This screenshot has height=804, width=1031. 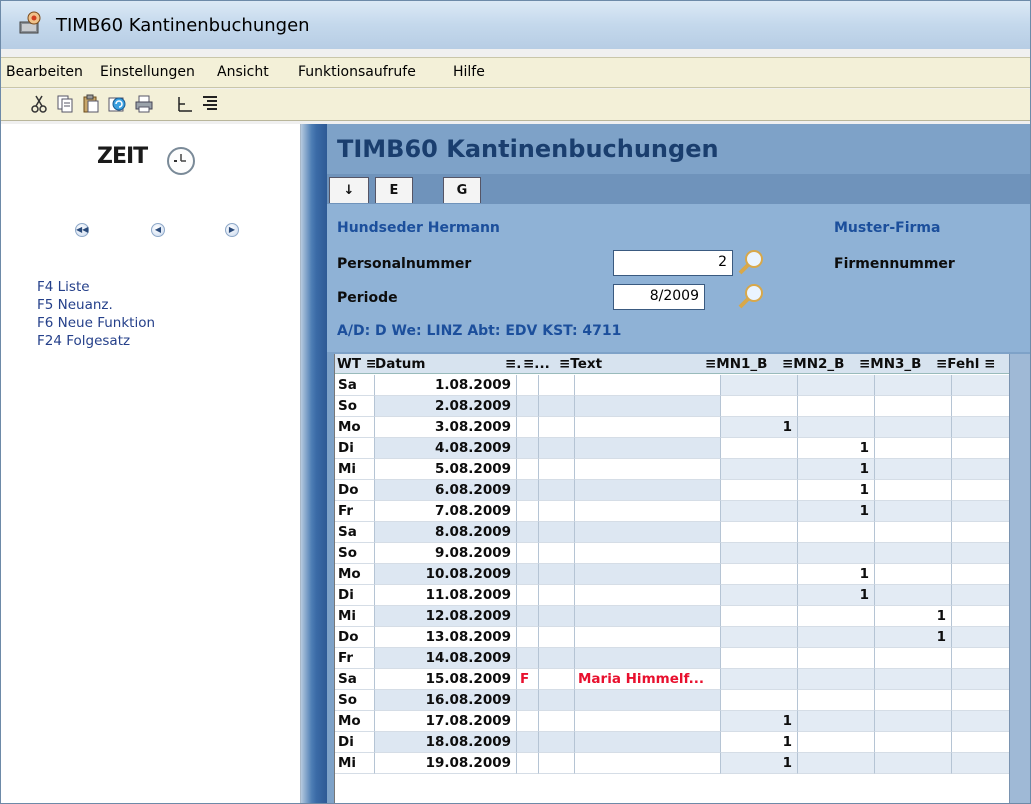 What do you see at coordinates (659, 297) in the screenshot?
I see `periode-field: 8/2009` at bounding box center [659, 297].